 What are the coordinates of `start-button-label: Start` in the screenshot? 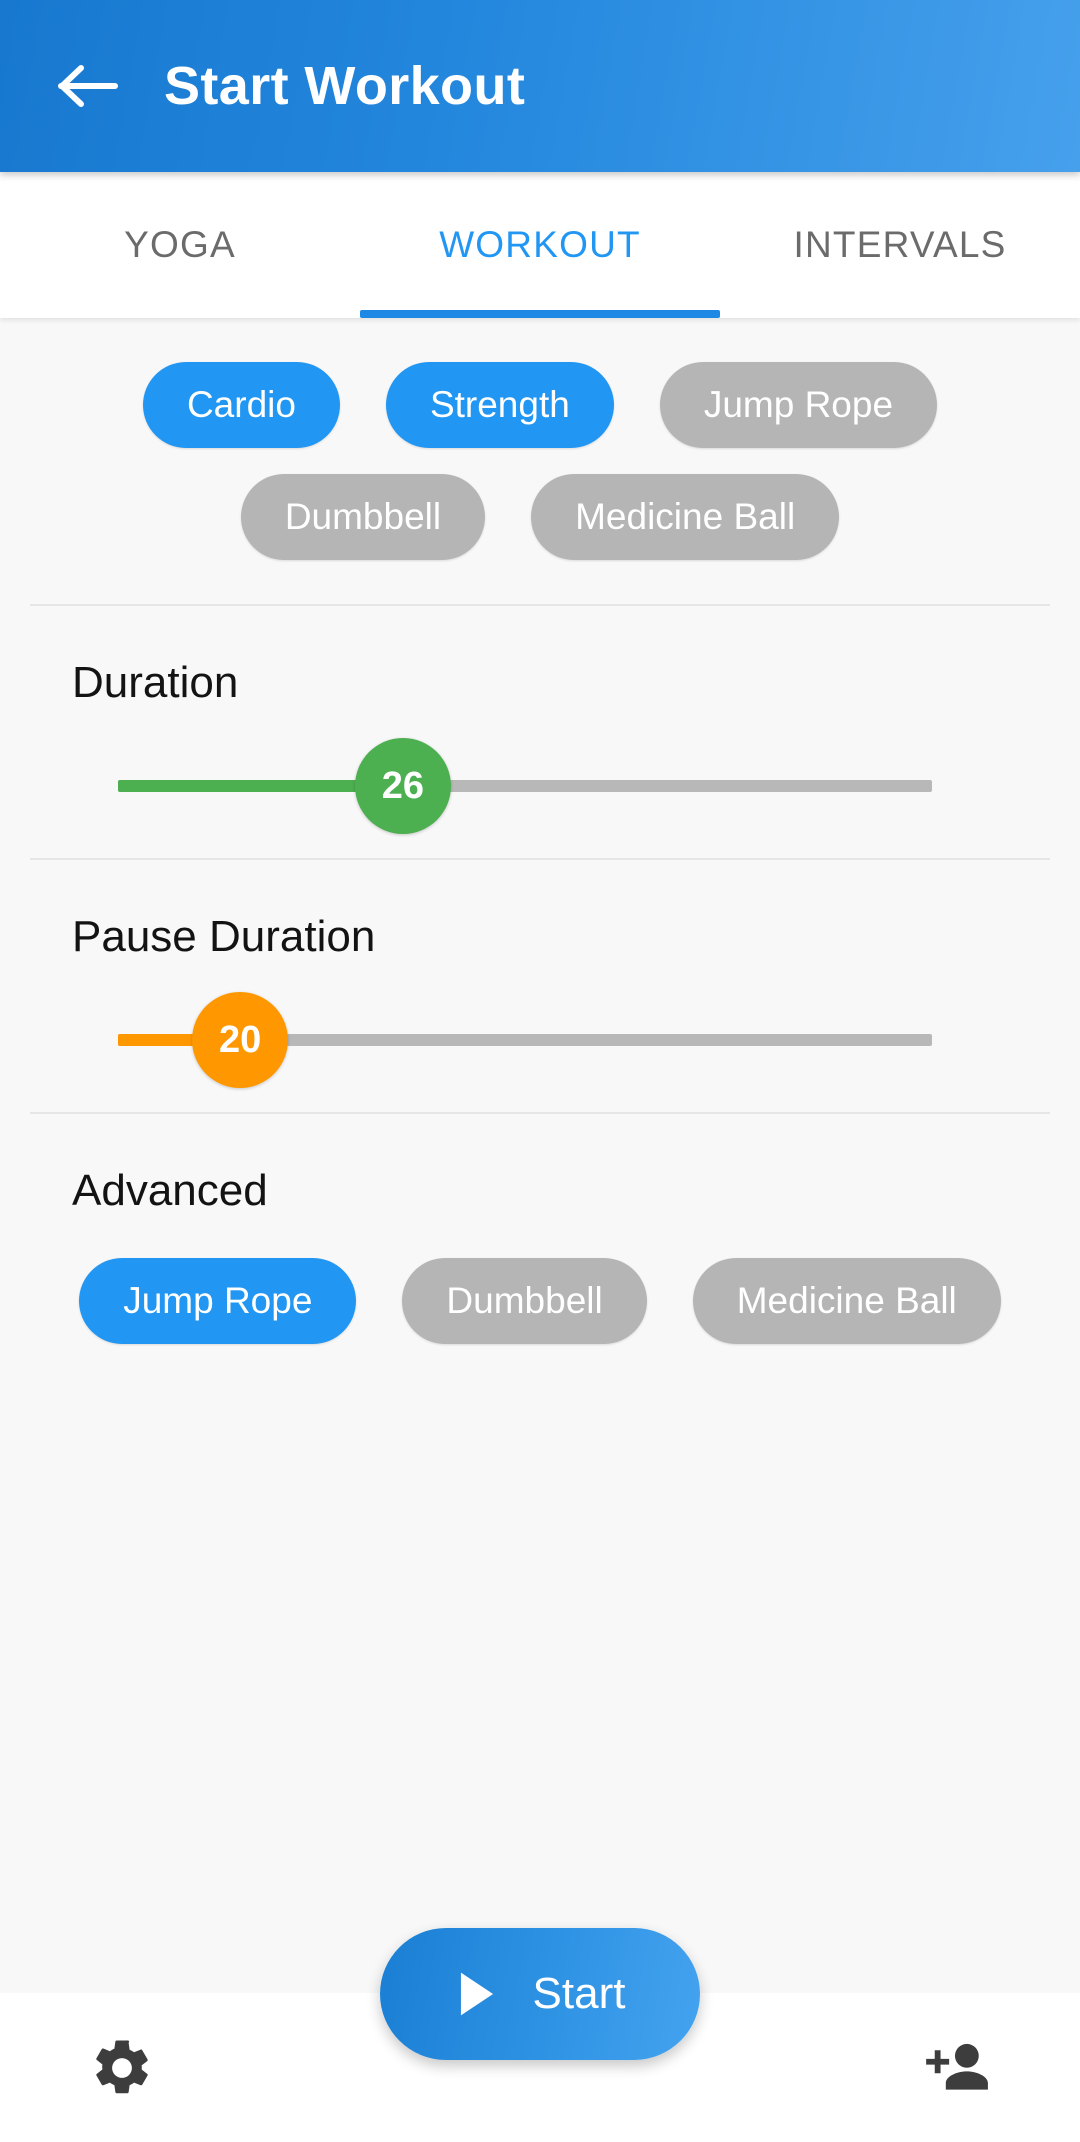 It's located at (579, 1993).